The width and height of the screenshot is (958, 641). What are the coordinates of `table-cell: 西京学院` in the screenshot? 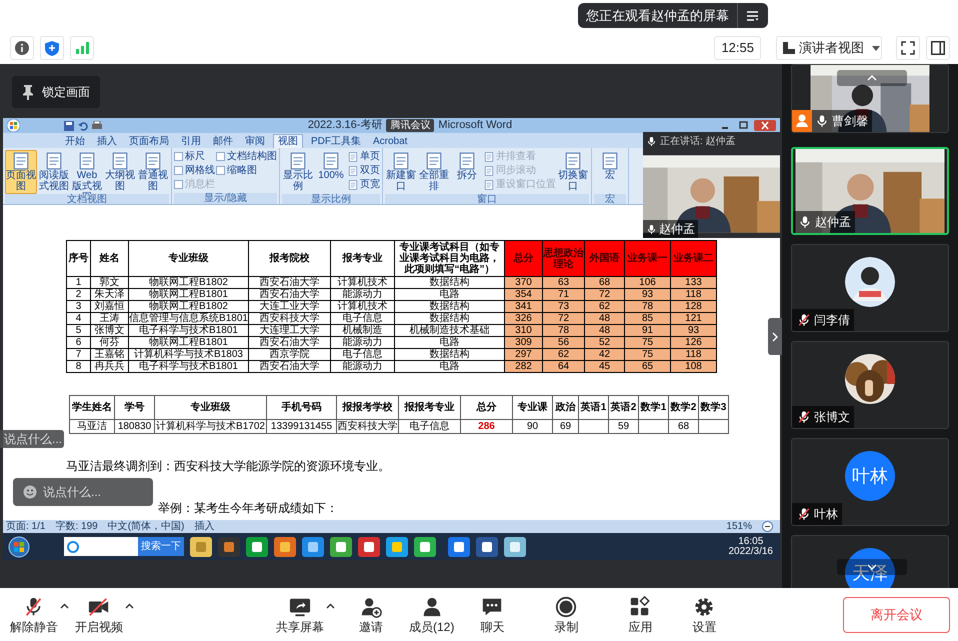 It's located at (289, 354).